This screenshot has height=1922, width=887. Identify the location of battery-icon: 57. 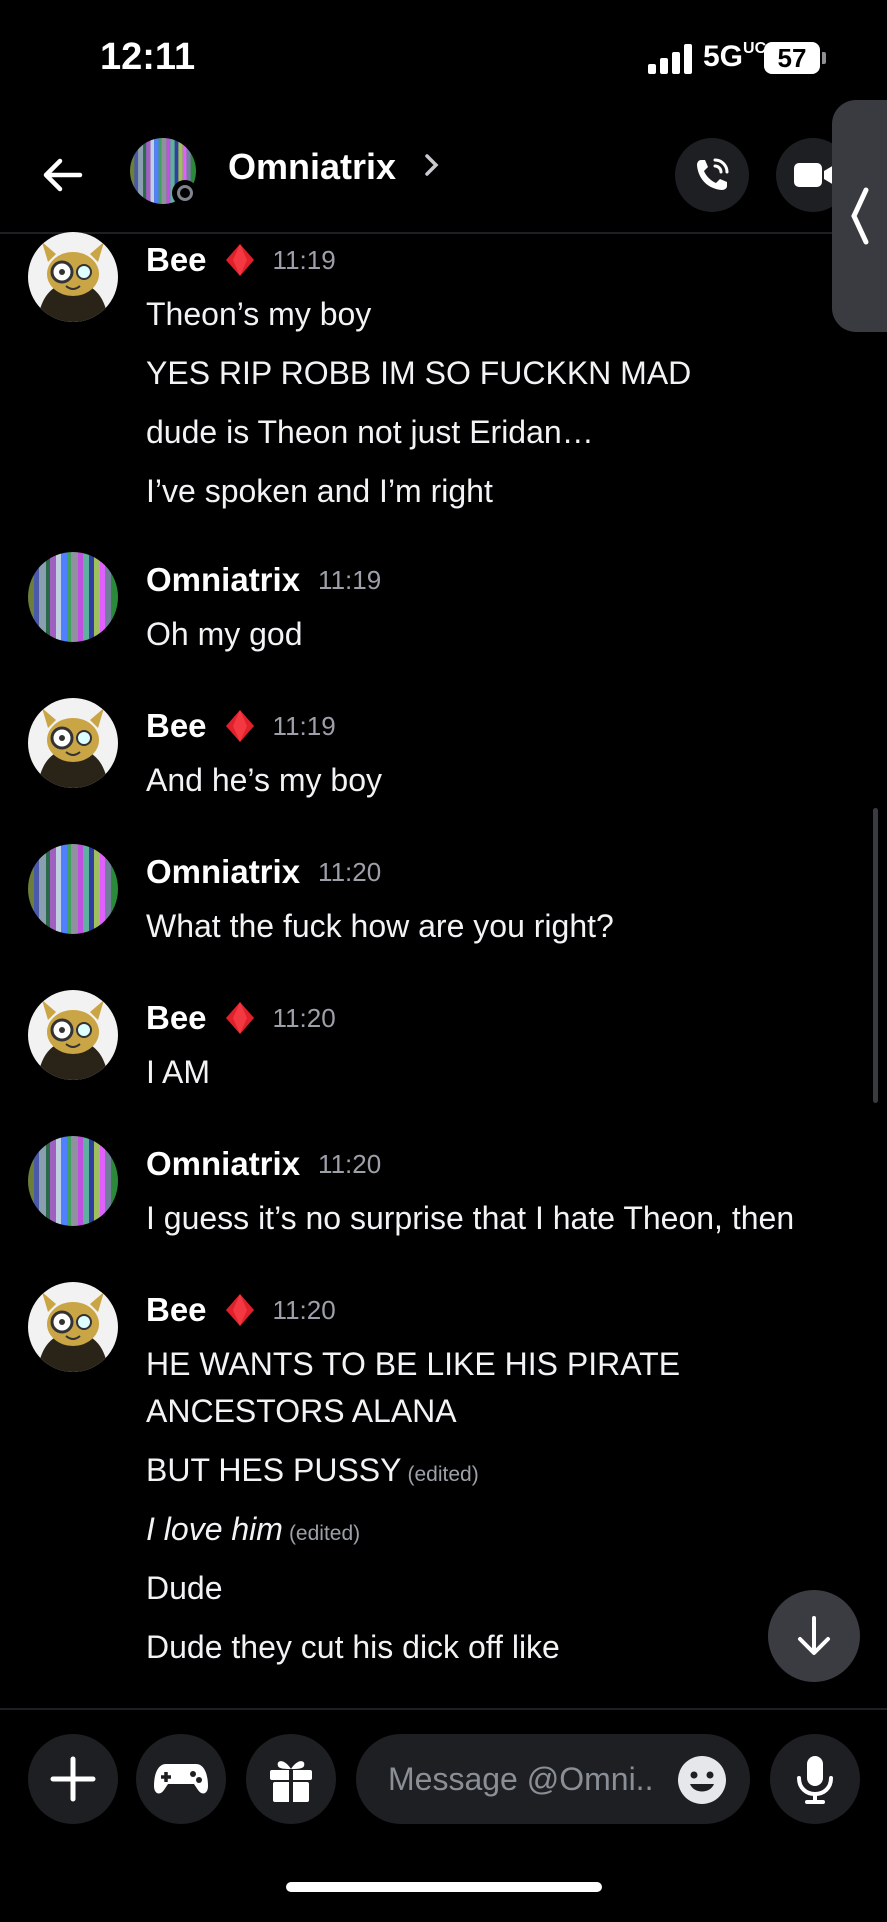
(792, 58).